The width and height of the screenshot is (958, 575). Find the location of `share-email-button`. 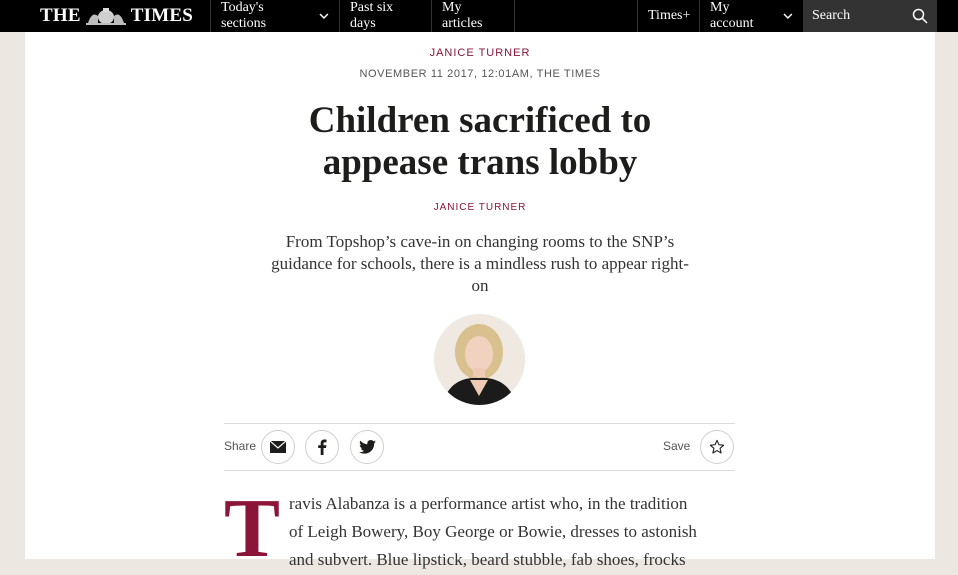

share-email-button is located at coordinates (278, 447).